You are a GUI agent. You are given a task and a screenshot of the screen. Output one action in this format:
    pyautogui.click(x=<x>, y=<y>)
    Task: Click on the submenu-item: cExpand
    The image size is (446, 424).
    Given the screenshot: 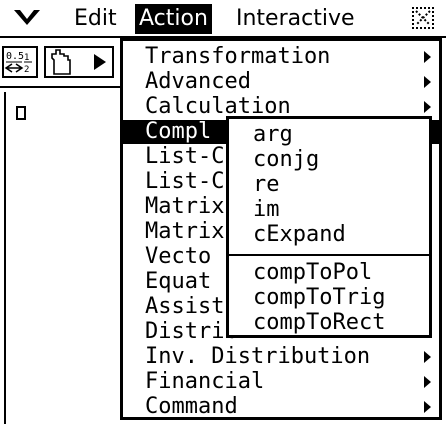 What is the action you would take?
    pyautogui.click(x=299, y=235)
    